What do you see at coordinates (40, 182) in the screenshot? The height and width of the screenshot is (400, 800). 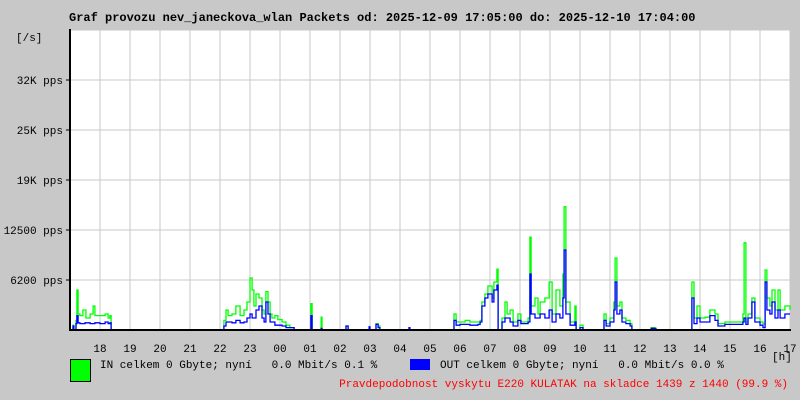 I see `y-tick-label: 19K pps` at bounding box center [40, 182].